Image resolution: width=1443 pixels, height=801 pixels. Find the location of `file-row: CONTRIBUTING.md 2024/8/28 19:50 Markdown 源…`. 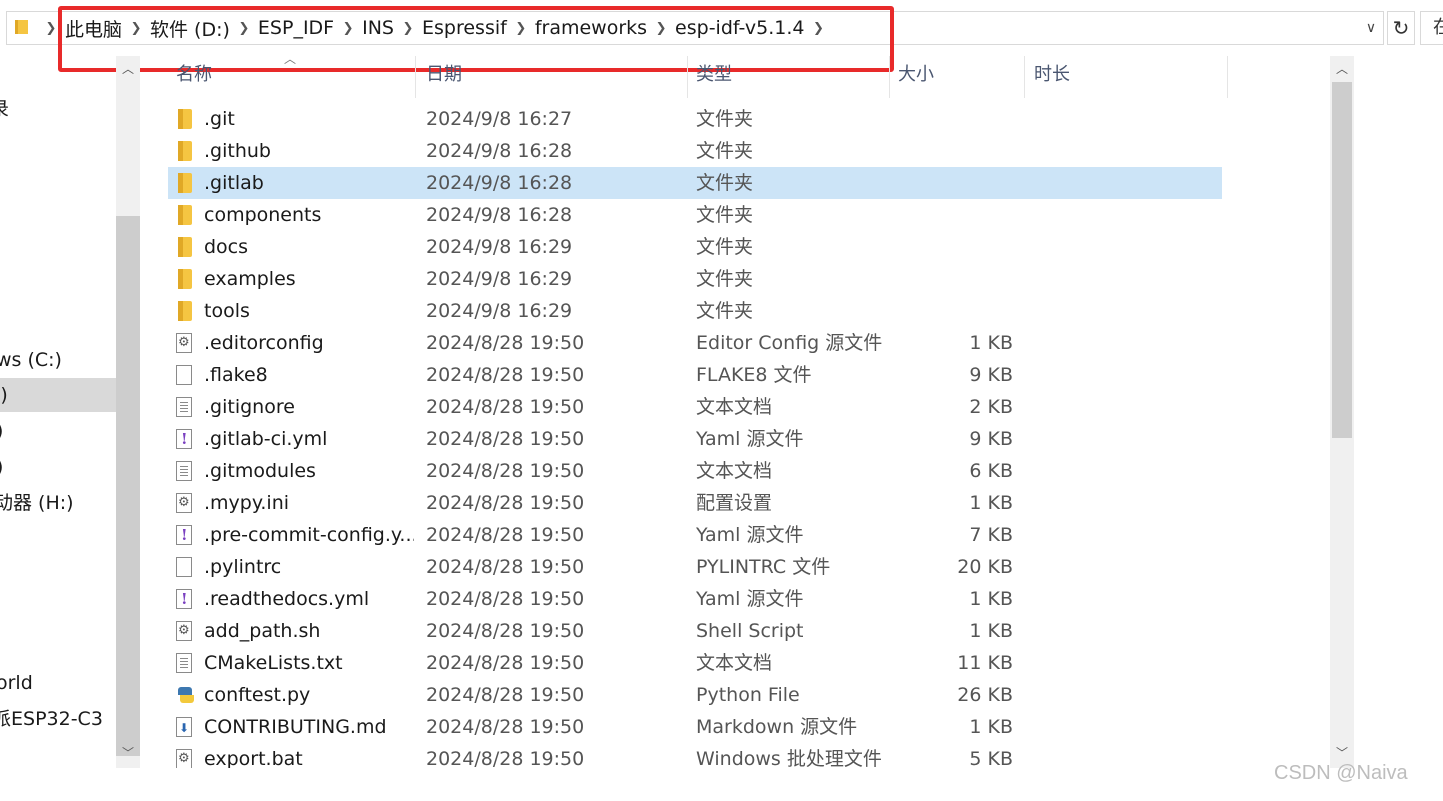

file-row: CONTRIBUTING.md 2024/8/28 19:50 Markdown 源… is located at coordinates (695, 727).